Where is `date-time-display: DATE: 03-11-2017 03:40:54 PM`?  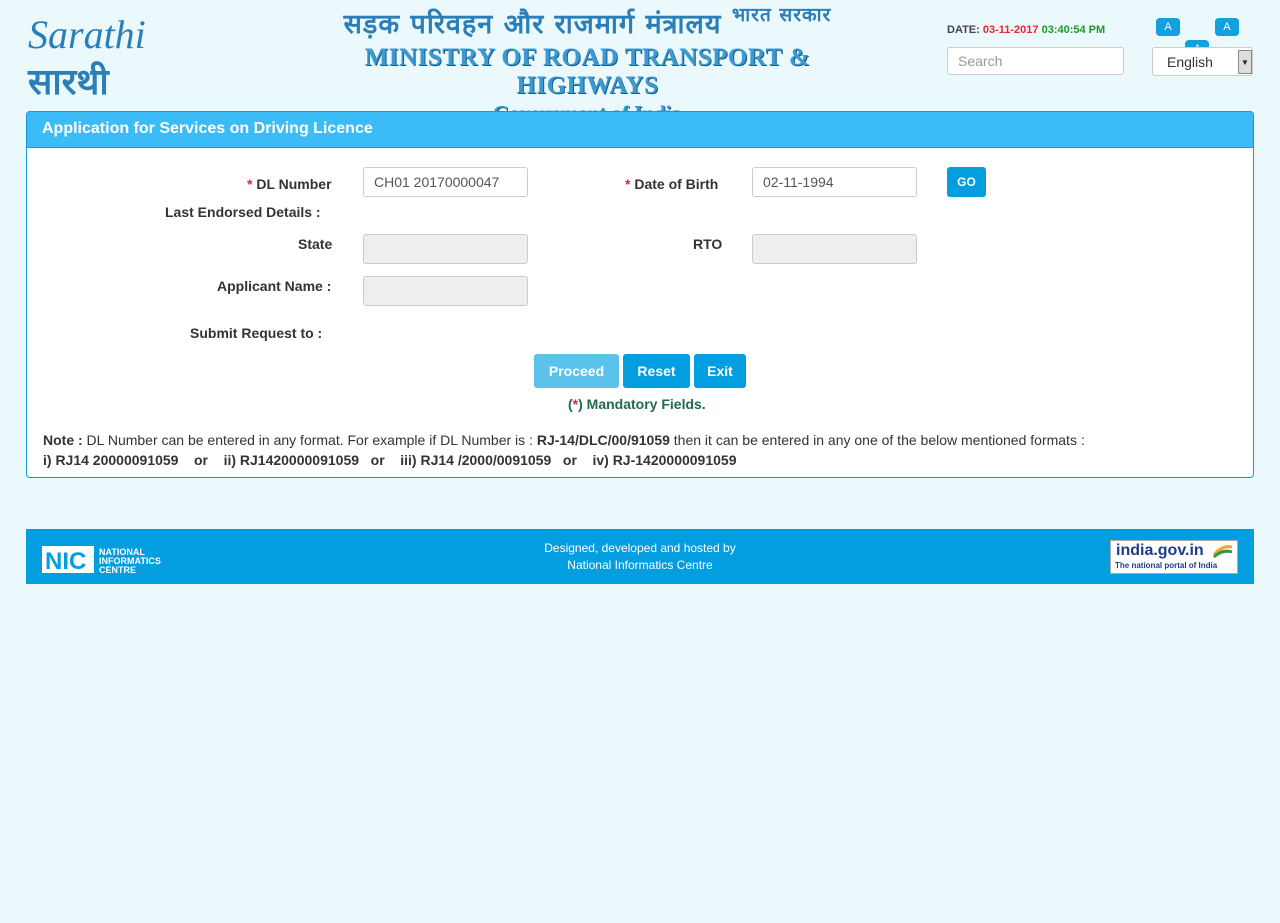 date-time-display: DATE: 03-11-2017 03:40:54 PM is located at coordinates (1026, 30).